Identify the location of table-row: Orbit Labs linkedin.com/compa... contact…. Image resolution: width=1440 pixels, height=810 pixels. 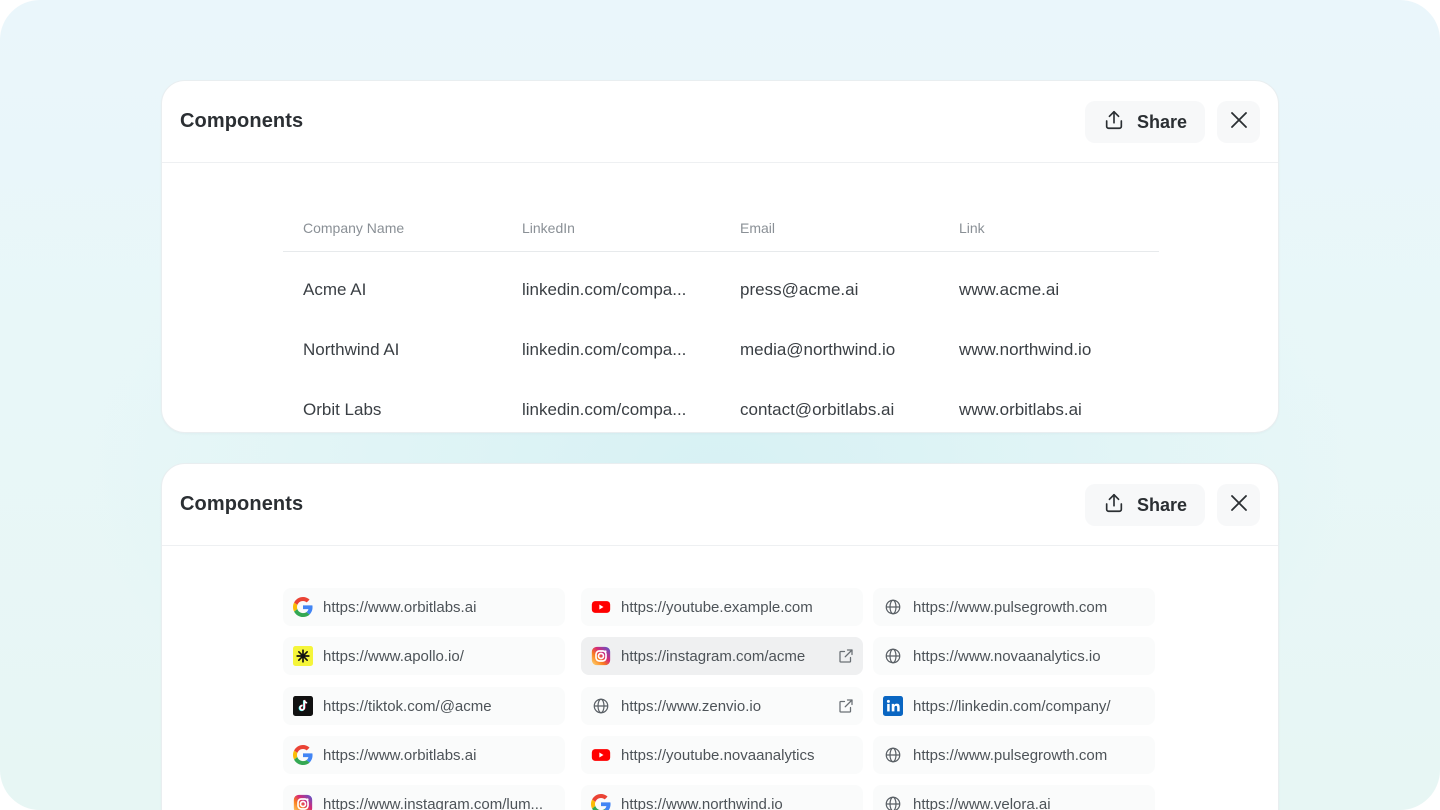
(721, 405).